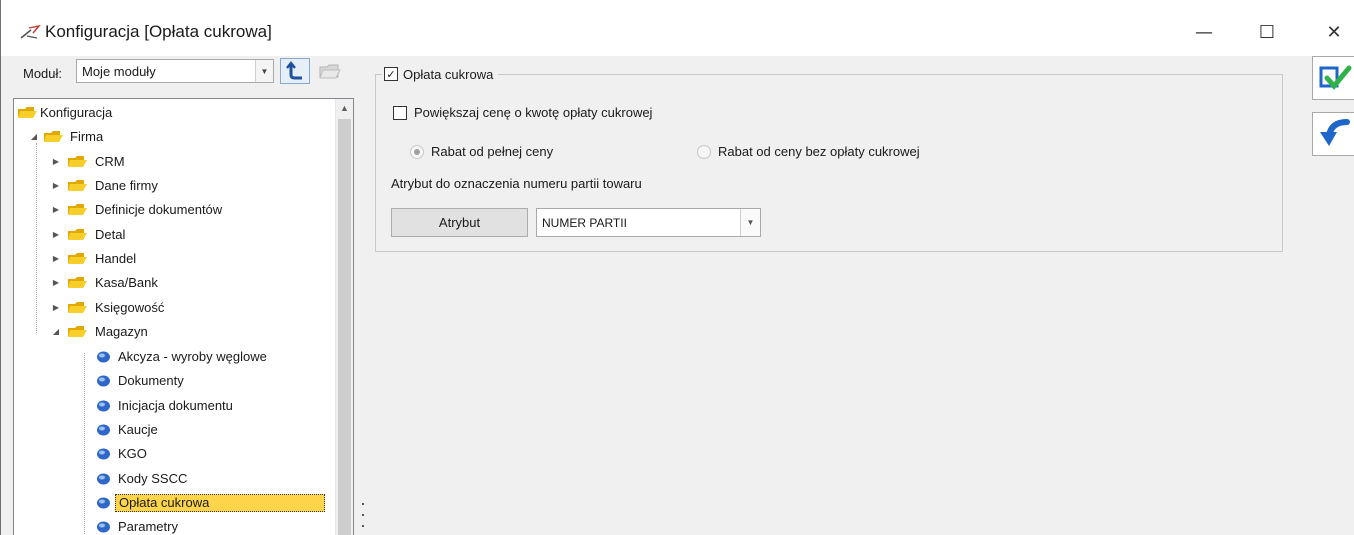  I want to click on module-selected-value: Moje moduły, so click(119, 71).